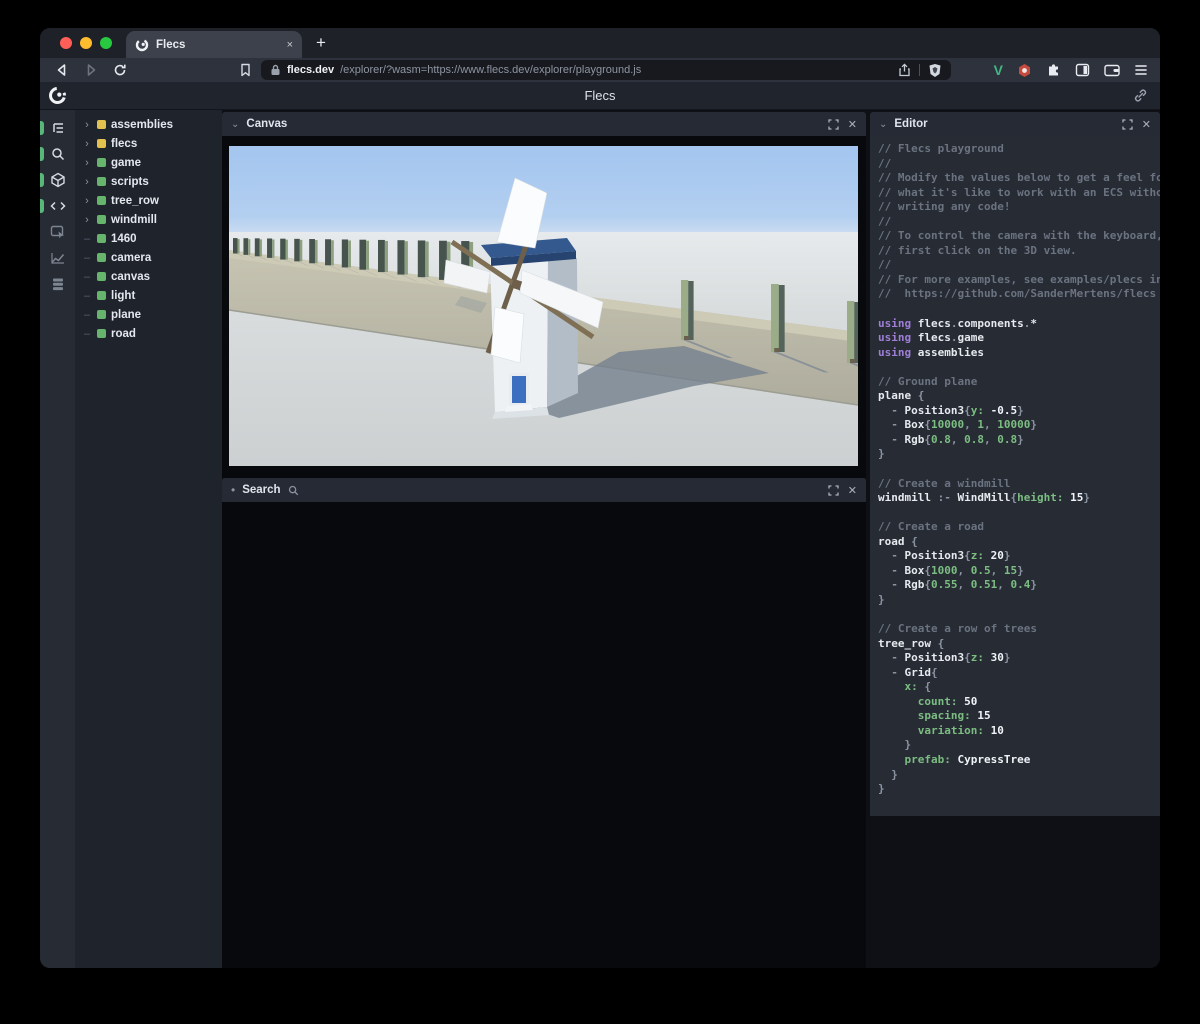 This screenshot has width=1200, height=1024. What do you see at coordinates (124, 143) in the screenshot?
I see `entity-label: flecs` at bounding box center [124, 143].